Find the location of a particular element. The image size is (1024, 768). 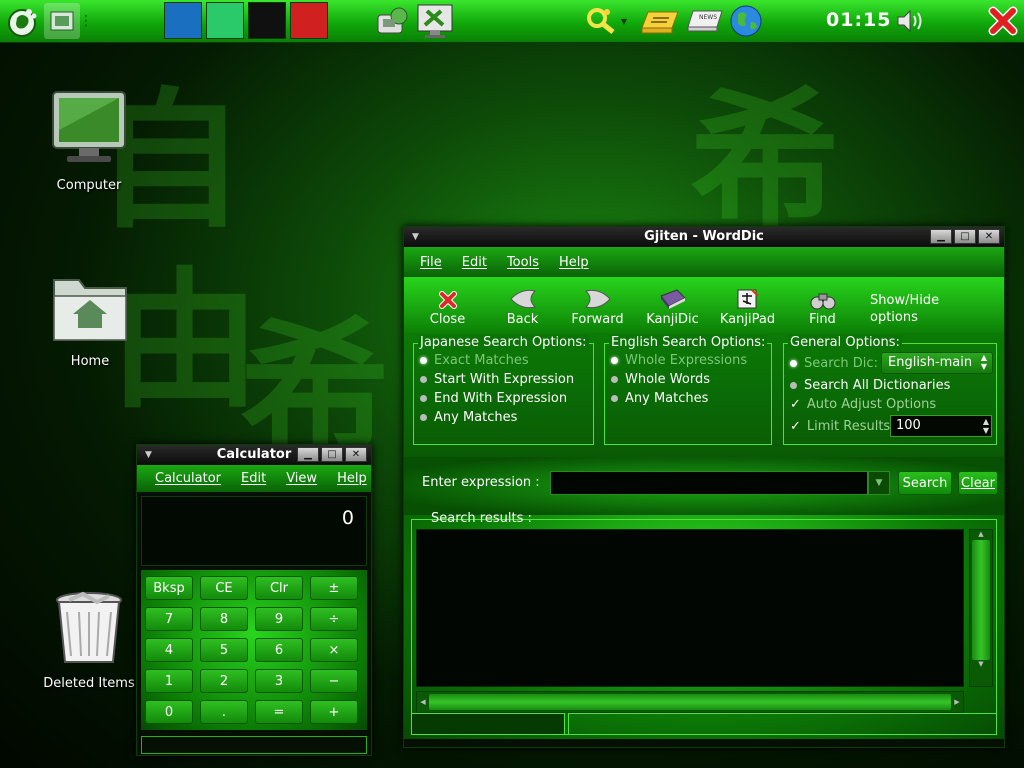

calc-key-button: 9 is located at coordinates (279, 619).